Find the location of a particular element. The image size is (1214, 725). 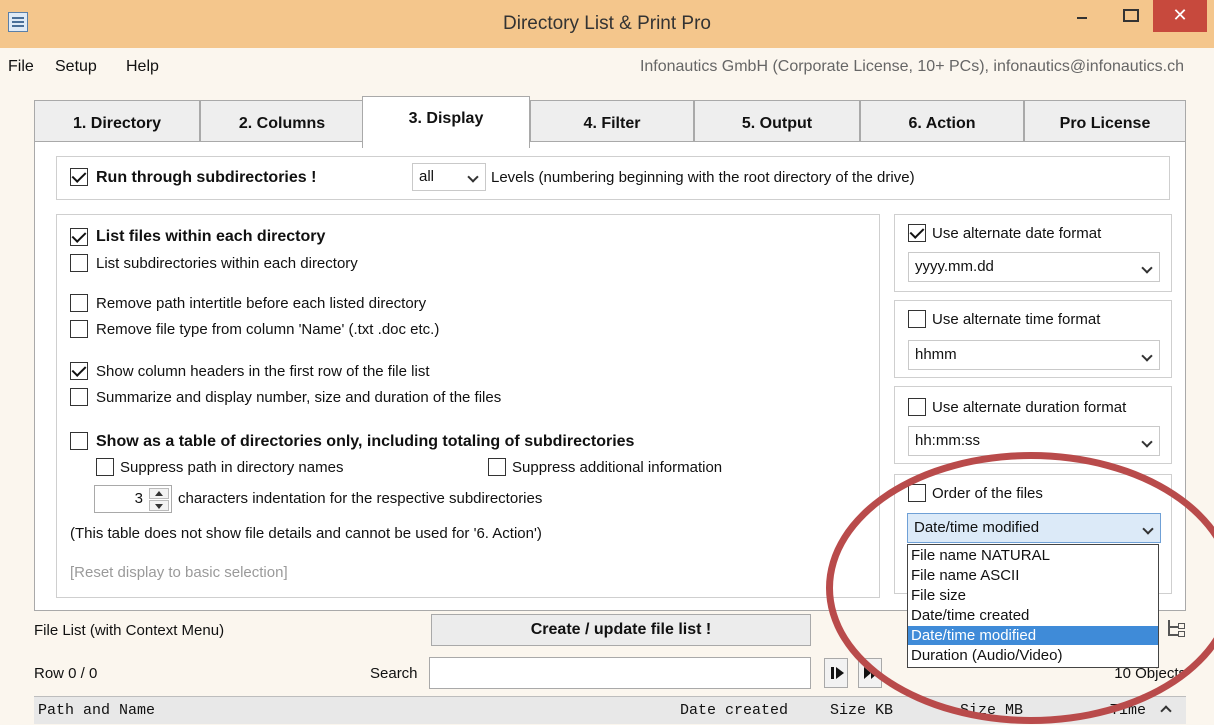

stepper-up-button is located at coordinates (159, 493).